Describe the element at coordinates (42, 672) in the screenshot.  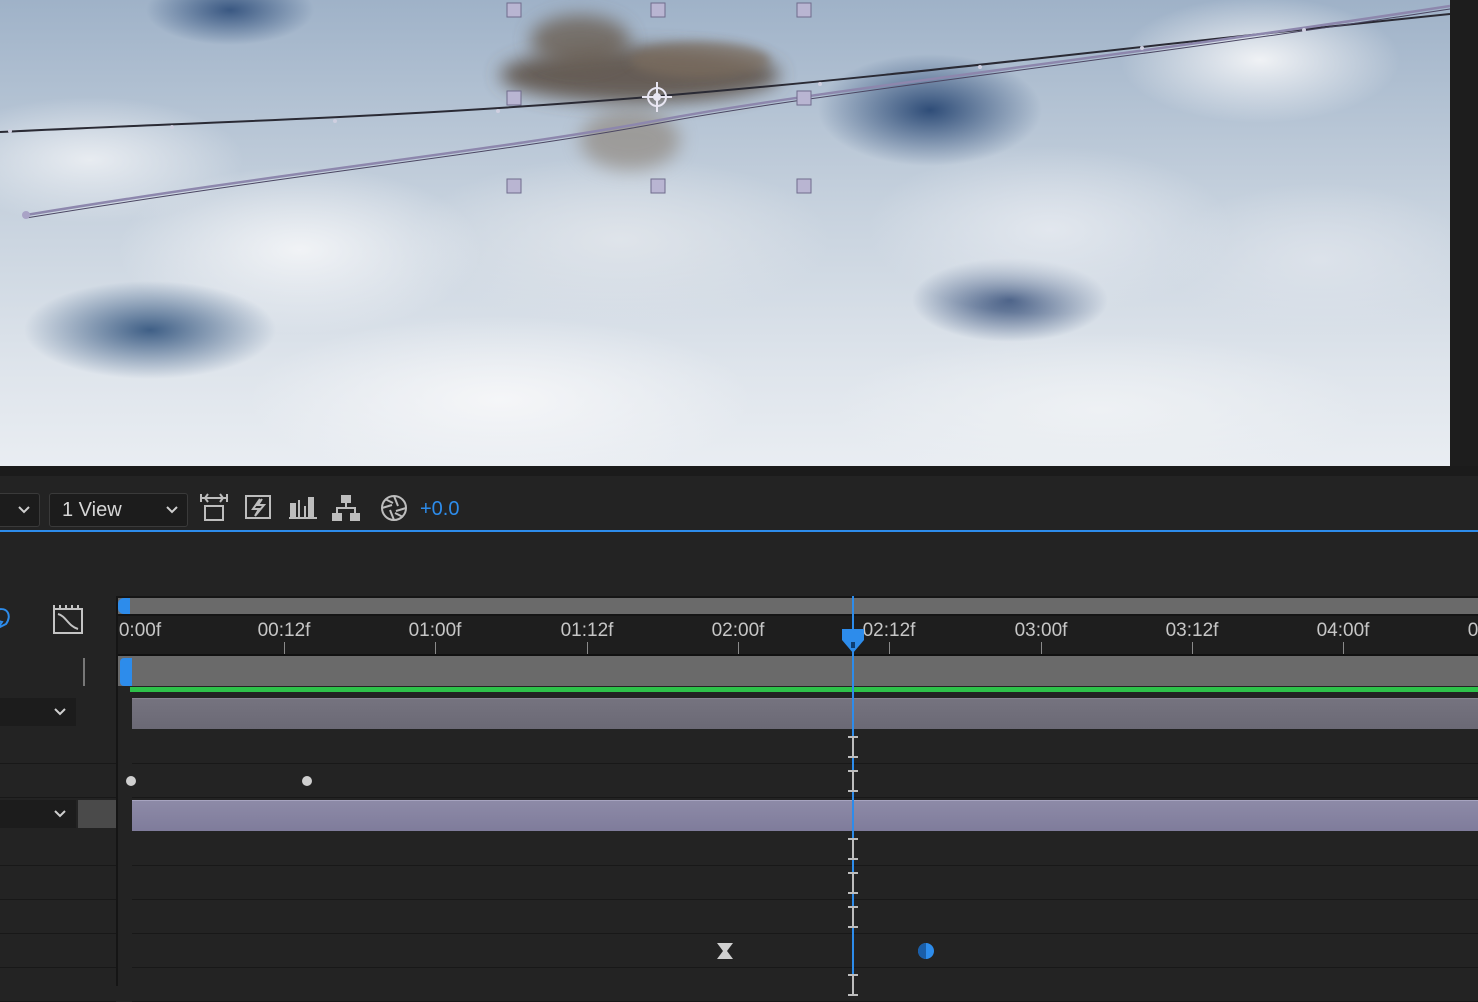
I see `composition-label-box` at that location.